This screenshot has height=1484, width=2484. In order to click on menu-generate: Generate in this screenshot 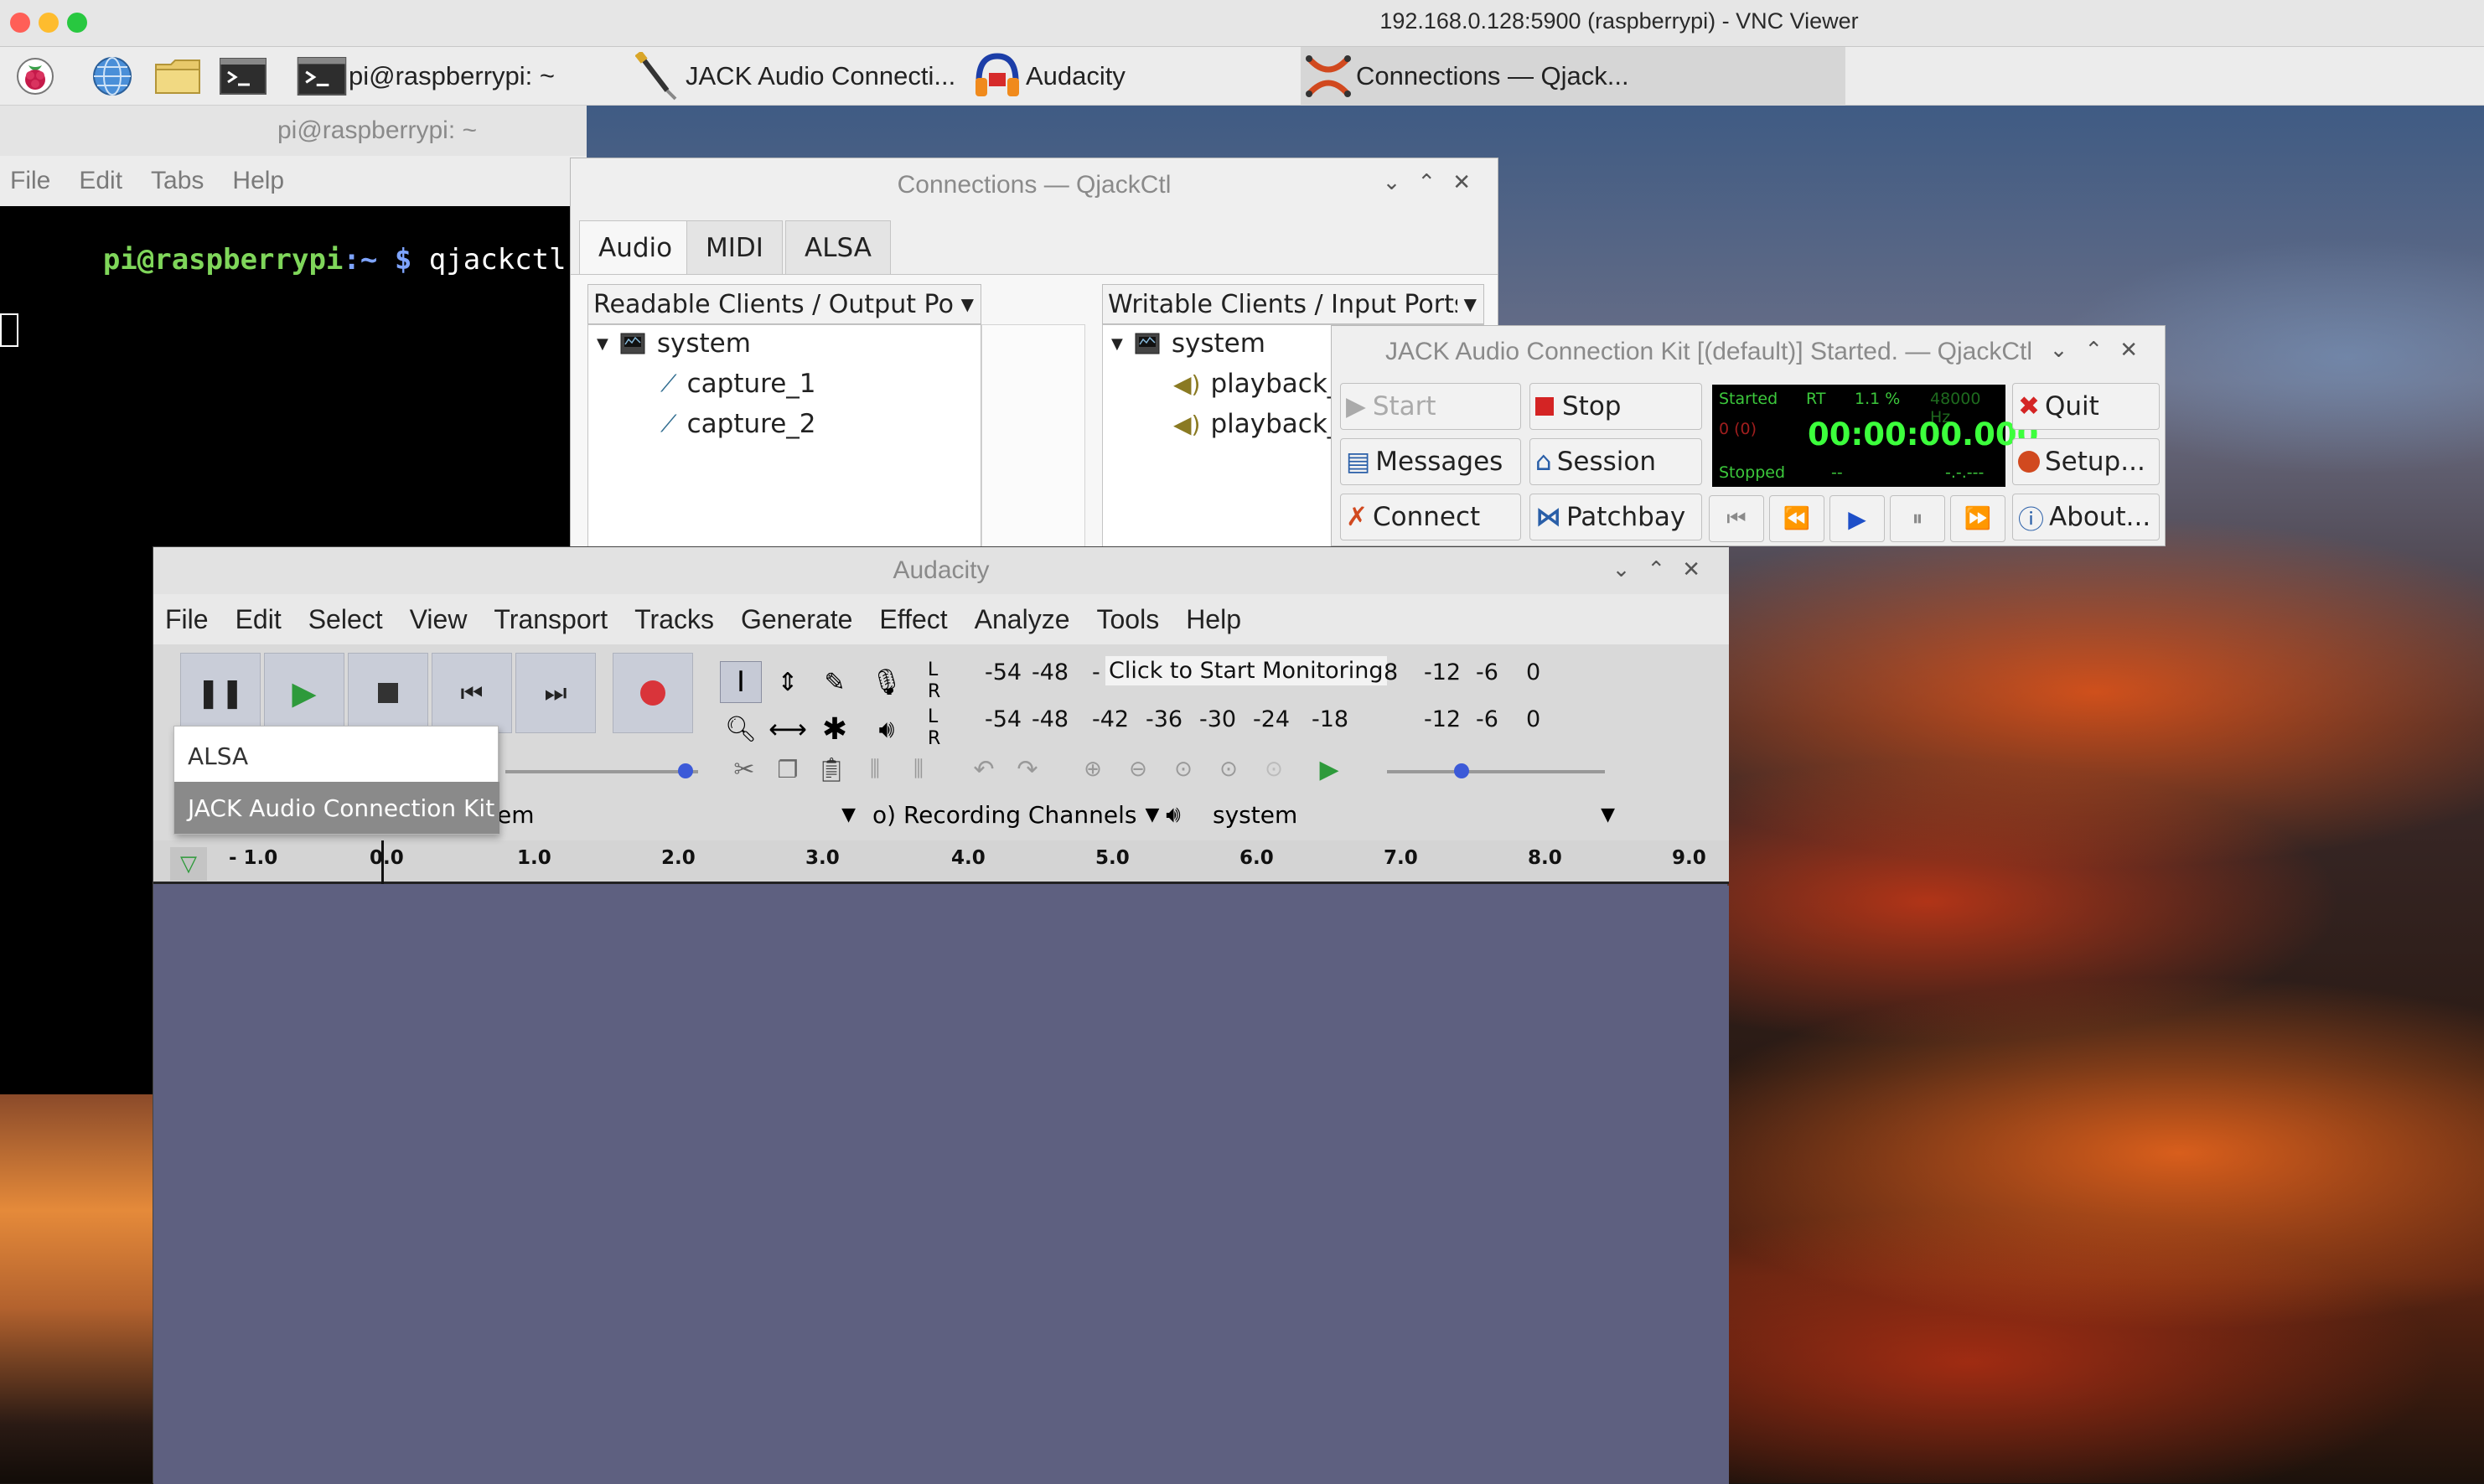, I will do `click(796, 620)`.